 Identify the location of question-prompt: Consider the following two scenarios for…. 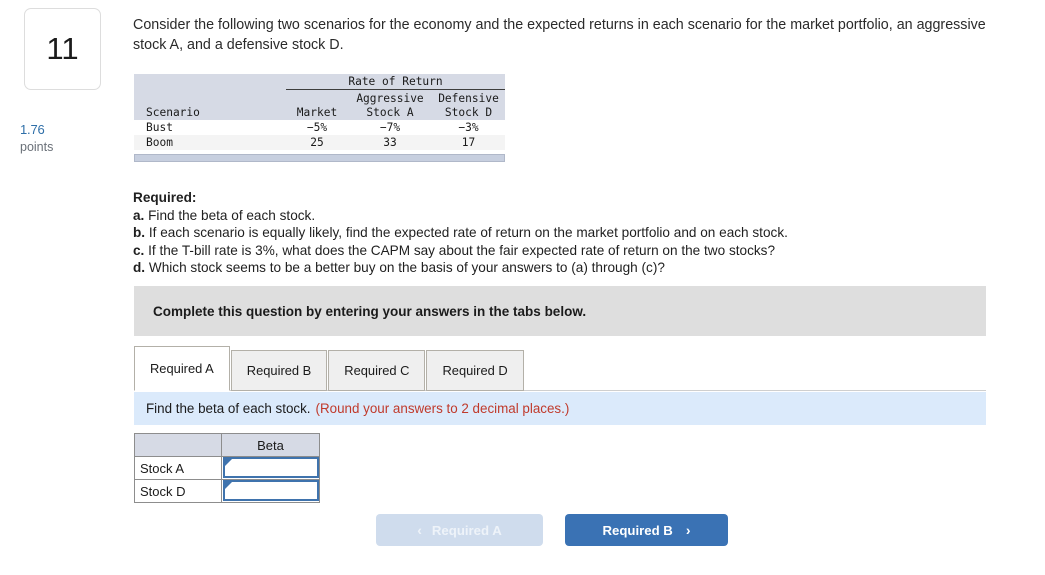
(559, 35).